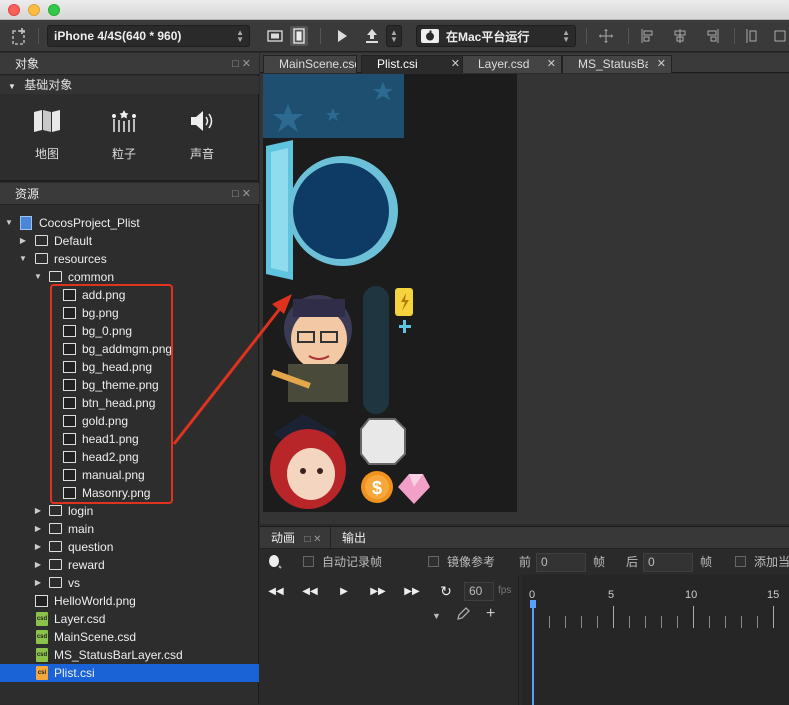 This screenshot has height=705, width=789. What do you see at coordinates (651, 562) in the screenshot?
I see `after-frames-value: 0` at bounding box center [651, 562].